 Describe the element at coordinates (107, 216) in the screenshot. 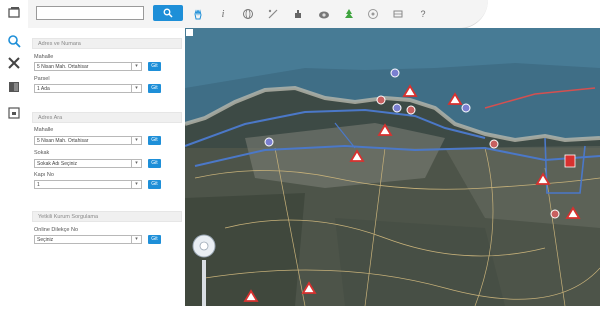

I see `section-header-authority: Yetkili Kurum Sorgulama` at that location.